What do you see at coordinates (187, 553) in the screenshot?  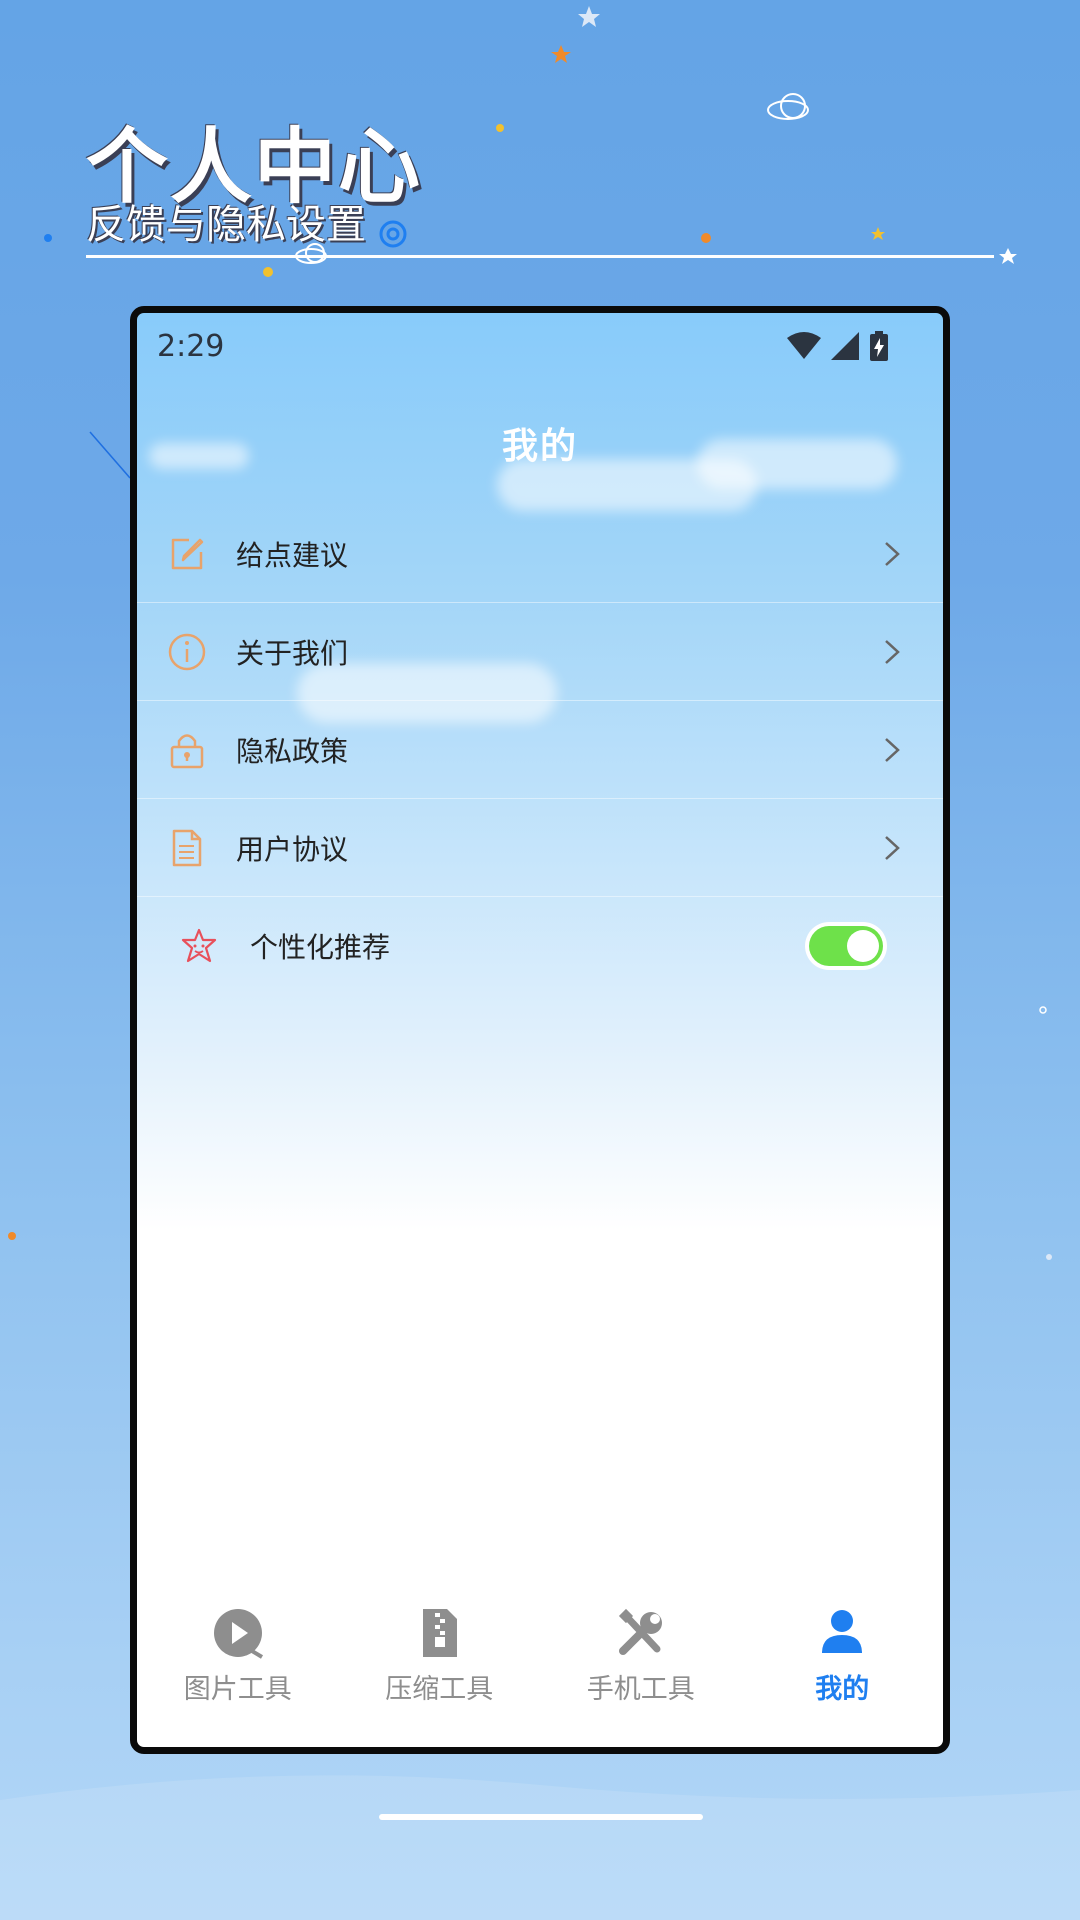 I see `edit-icon` at bounding box center [187, 553].